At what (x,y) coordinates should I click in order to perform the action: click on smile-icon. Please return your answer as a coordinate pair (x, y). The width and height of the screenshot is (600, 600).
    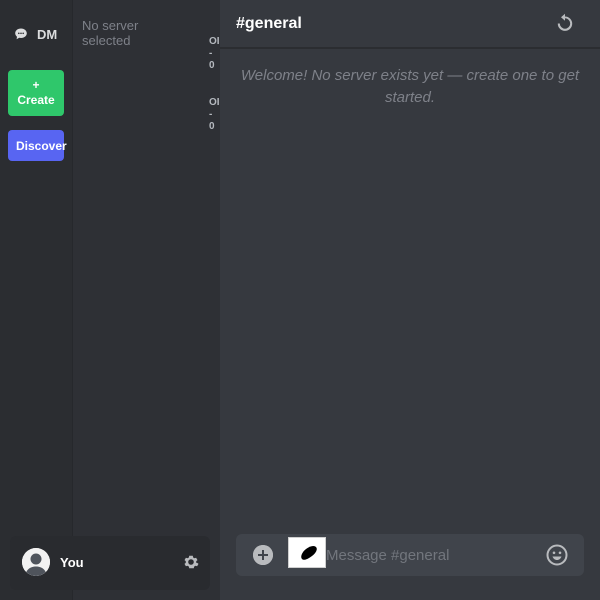
    Looking at the image, I should click on (557, 555).